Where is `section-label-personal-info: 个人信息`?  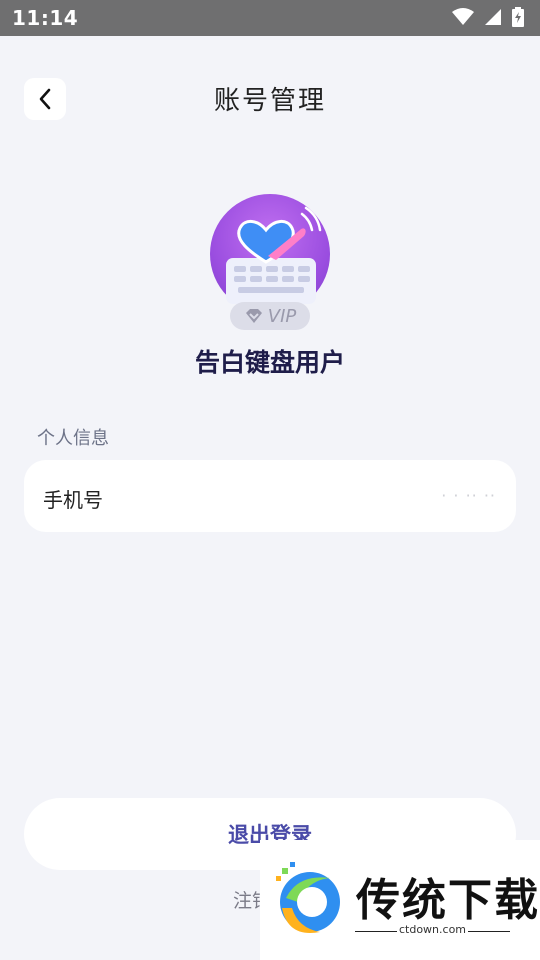 section-label-personal-info: 个人信息 is located at coordinates (73, 438).